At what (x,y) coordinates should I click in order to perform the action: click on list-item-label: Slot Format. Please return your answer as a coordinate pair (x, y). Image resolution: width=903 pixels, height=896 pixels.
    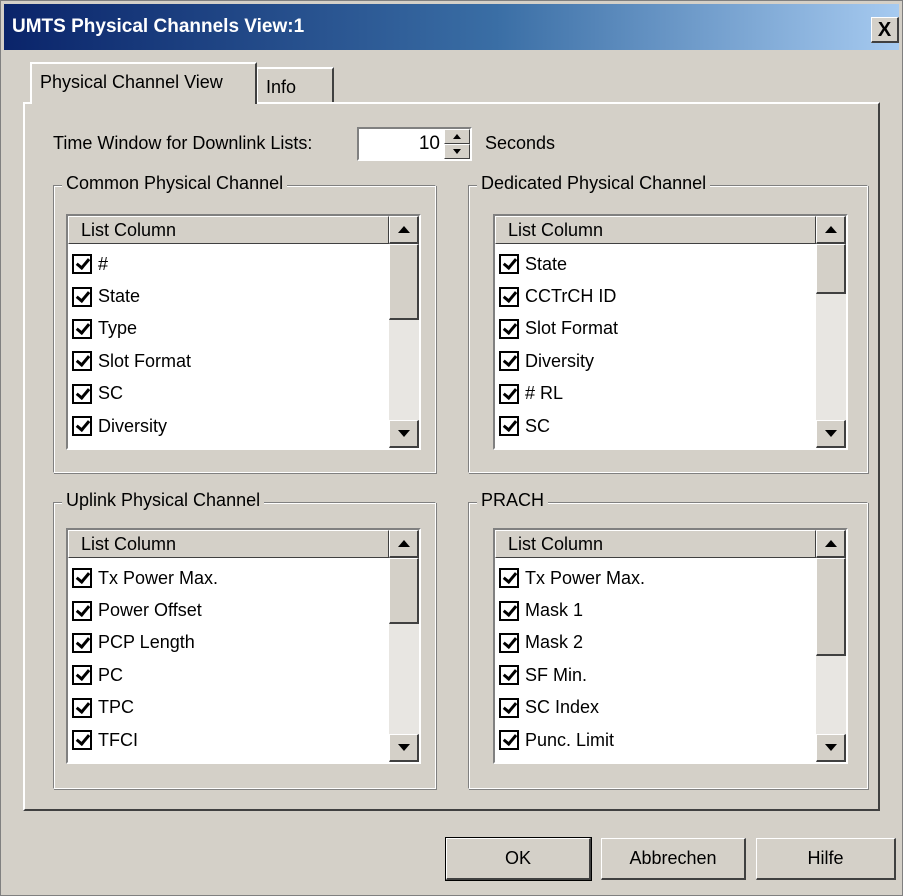
    Looking at the image, I should click on (145, 360).